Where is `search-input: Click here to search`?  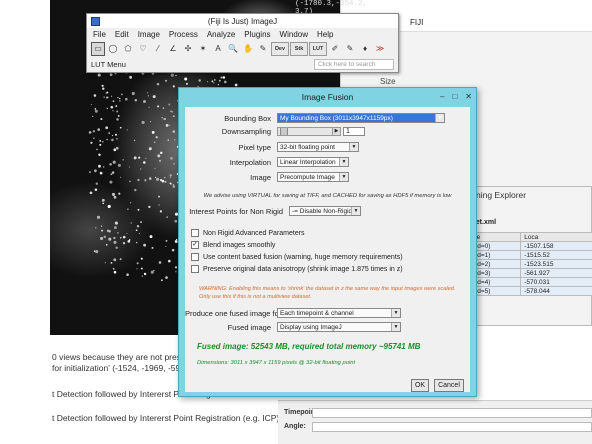 search-input: Click here to search is located at coordinates (354, 64).